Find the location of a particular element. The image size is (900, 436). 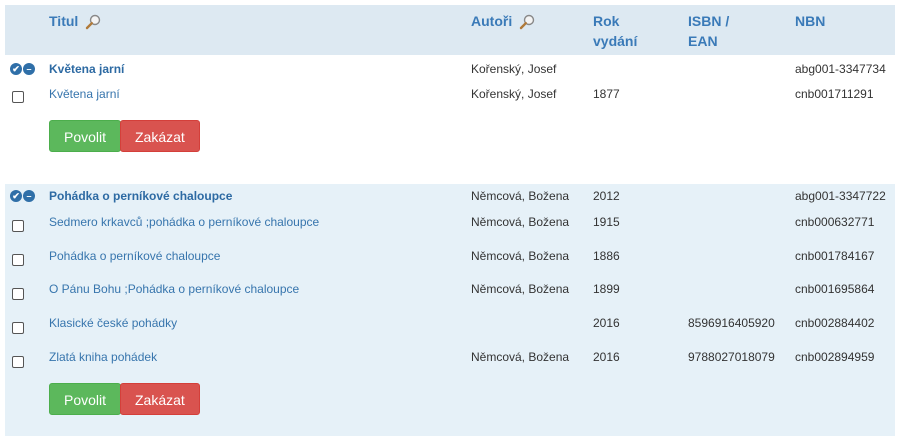

group-title: Pohádka o perníkové chaloupce is located at coordinates (140, 196).